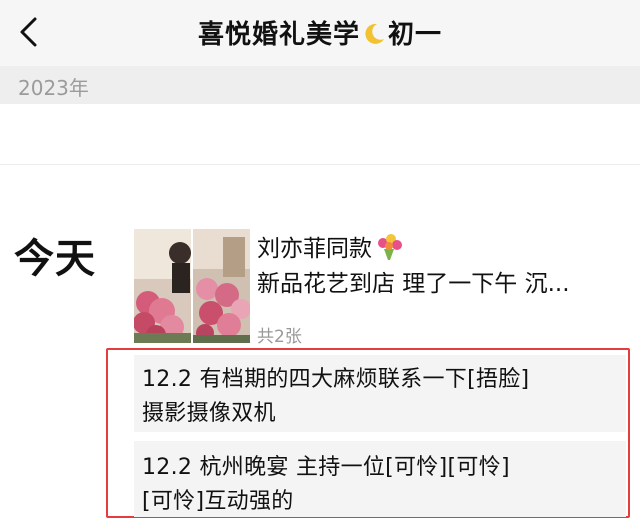  What do you see at coordinates (380, 393) in the screenshot?
I see `list-item: 12.2 有档期的四大麻烦联系一下[捂脸] 摄影摄像双机` at bounding box center [380, 393].